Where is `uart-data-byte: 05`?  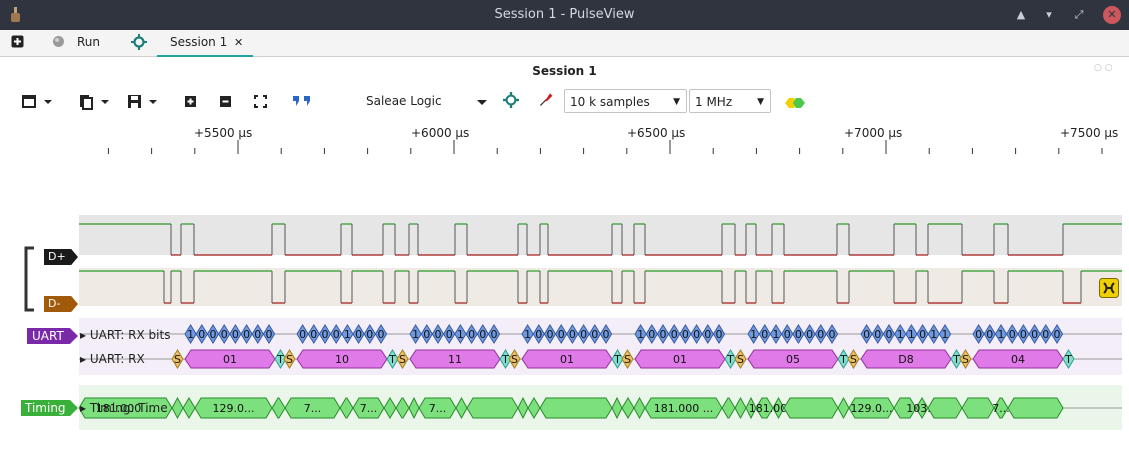 uart-data-byte: 05 is located at coordinates (793, 359).